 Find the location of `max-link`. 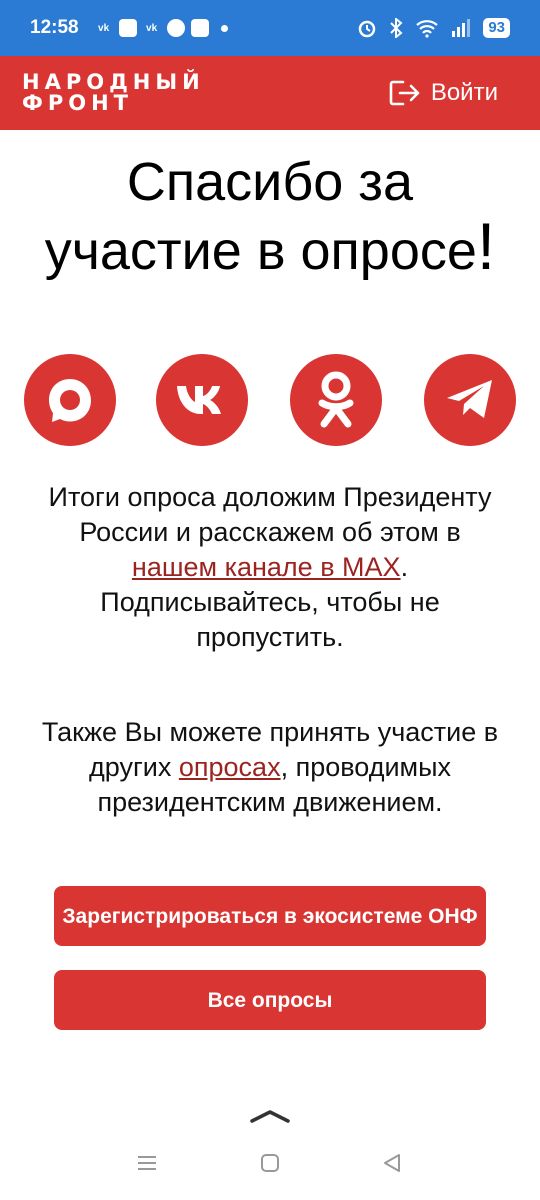

max-link is located at coordinates (70, 400).